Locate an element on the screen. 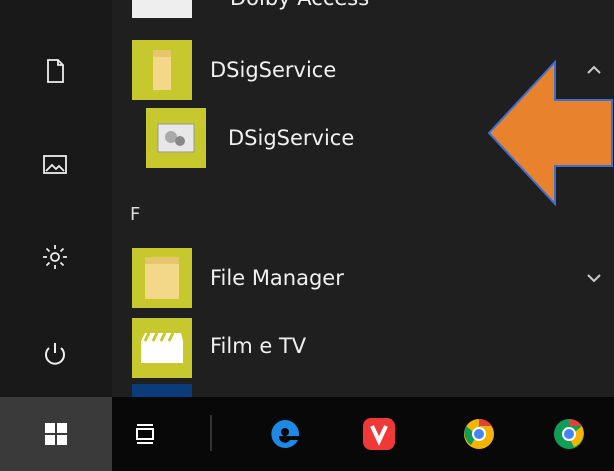 The image size is (614, 471). vivaldi-icon is located at coordinates (379, 434).